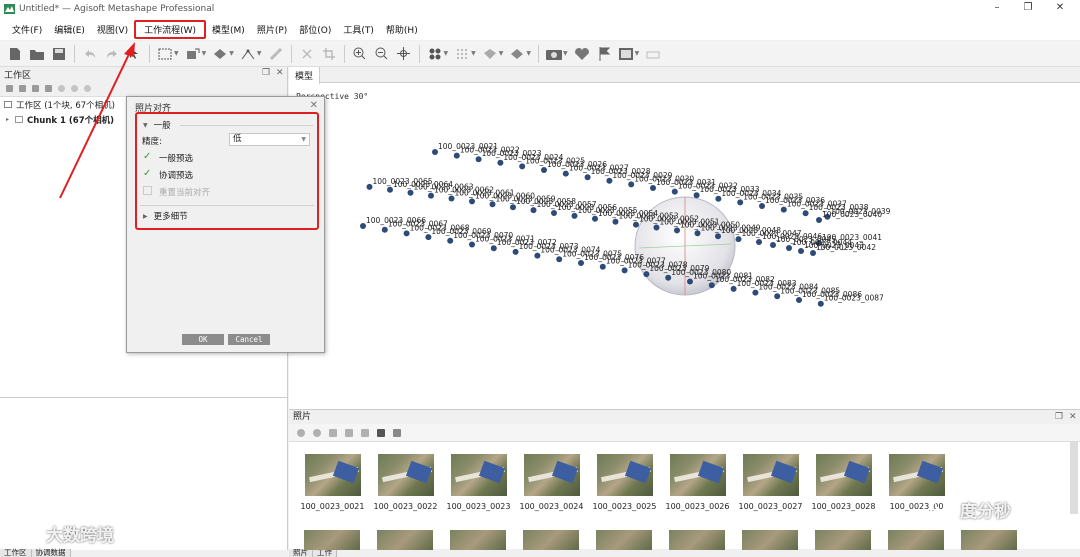 The height and width of the screenshot is (557, 1080). Describe the element at coordinates (97, 120) in the screenshot. I see `annotation-arrow` at that location.